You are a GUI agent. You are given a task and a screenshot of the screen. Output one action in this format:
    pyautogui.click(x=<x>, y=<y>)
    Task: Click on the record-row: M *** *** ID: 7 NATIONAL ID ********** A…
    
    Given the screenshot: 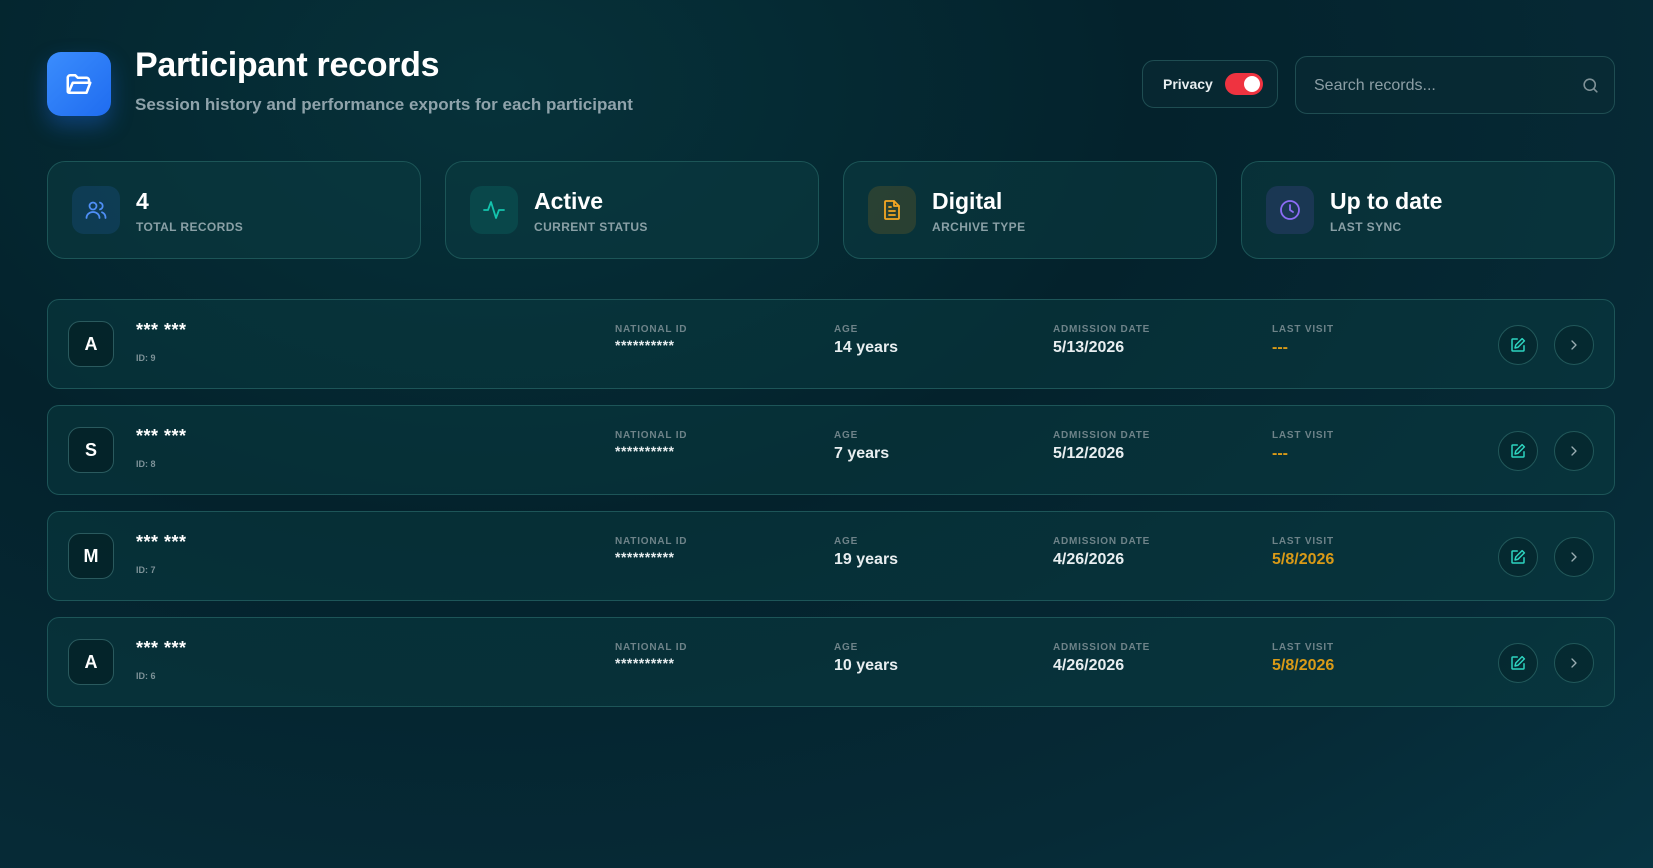 What is the action you would take?
    pyautogui.click(x=831, y=556)
    